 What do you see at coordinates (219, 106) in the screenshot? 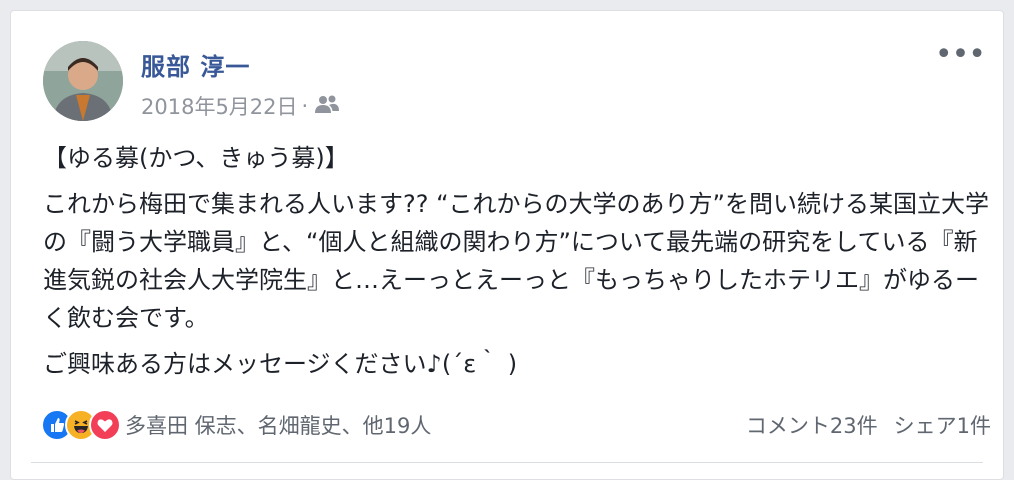
I see `post-date: 2018年5月22日` at bounding box center [219, 106].